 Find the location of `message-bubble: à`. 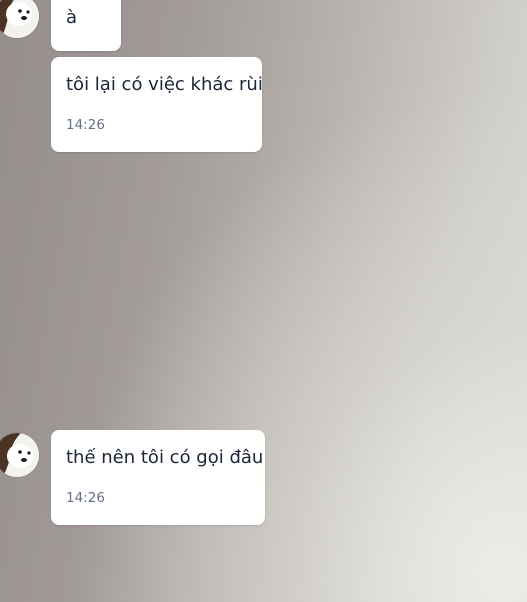

message-bubble: à is located at coordinates (86, 25).